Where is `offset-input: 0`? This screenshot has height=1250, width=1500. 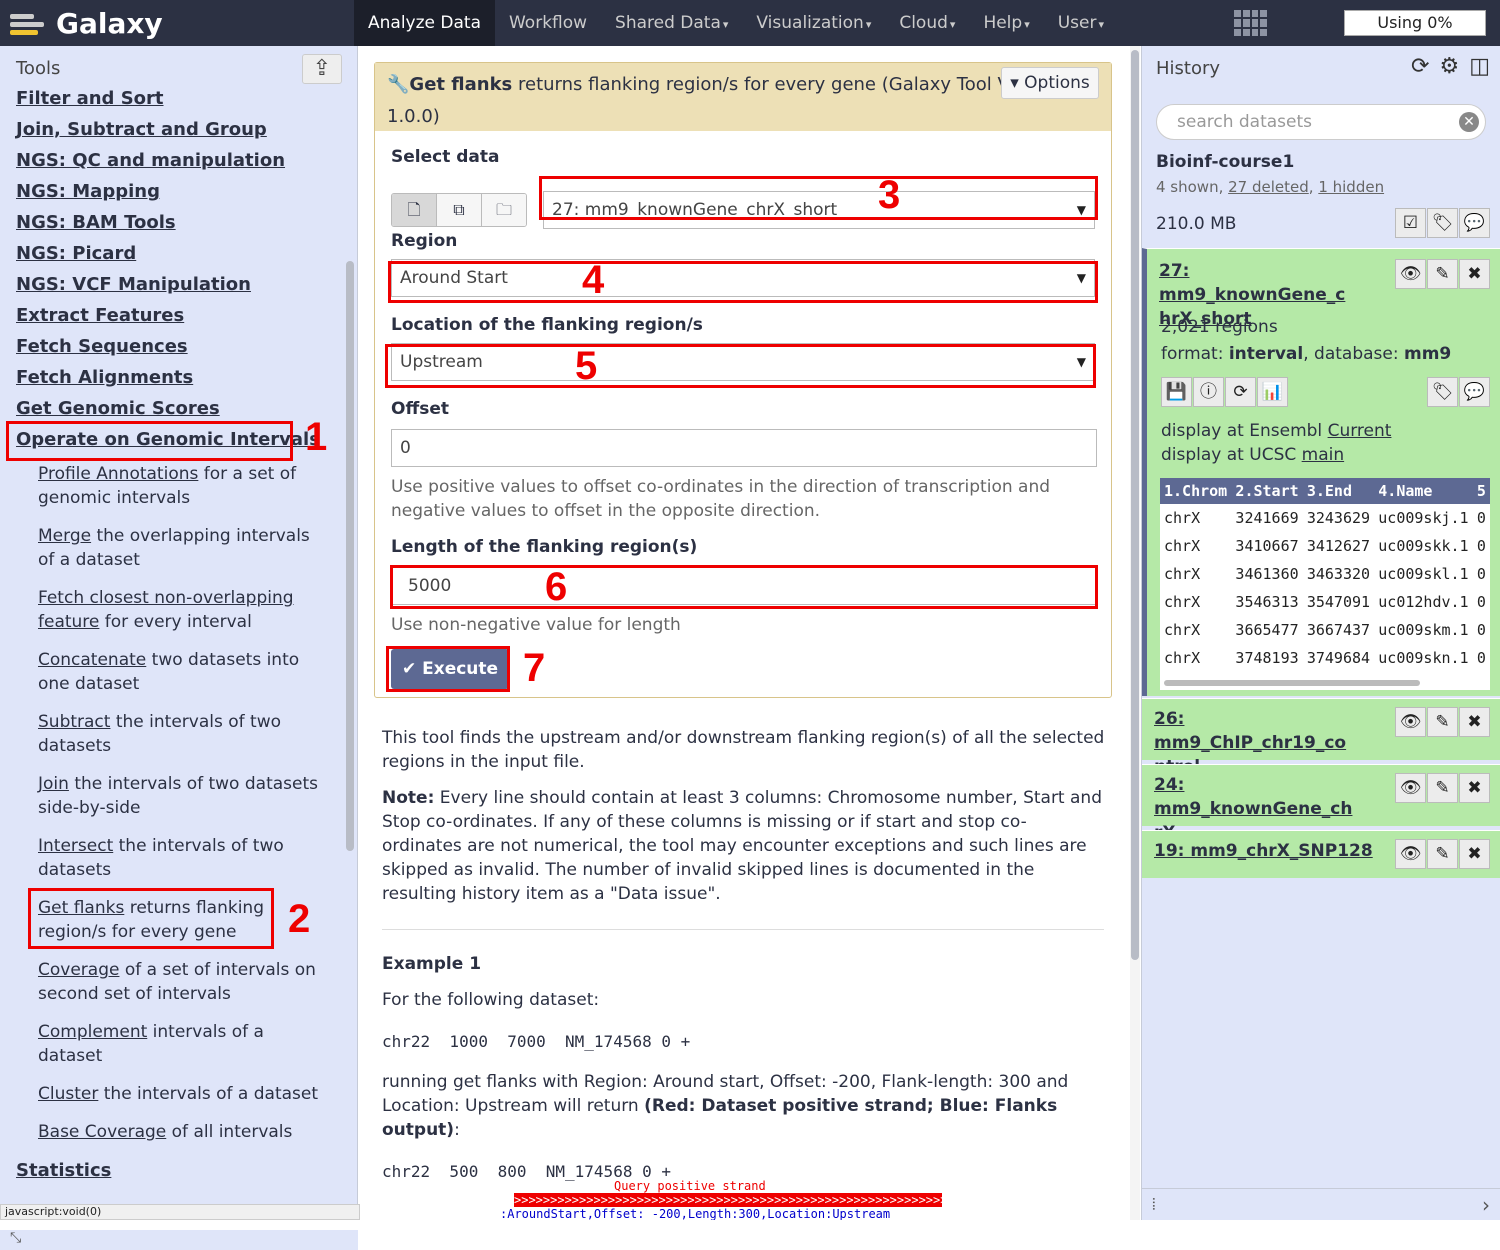 offset-input: 0 is located at coordinates (744, 448).